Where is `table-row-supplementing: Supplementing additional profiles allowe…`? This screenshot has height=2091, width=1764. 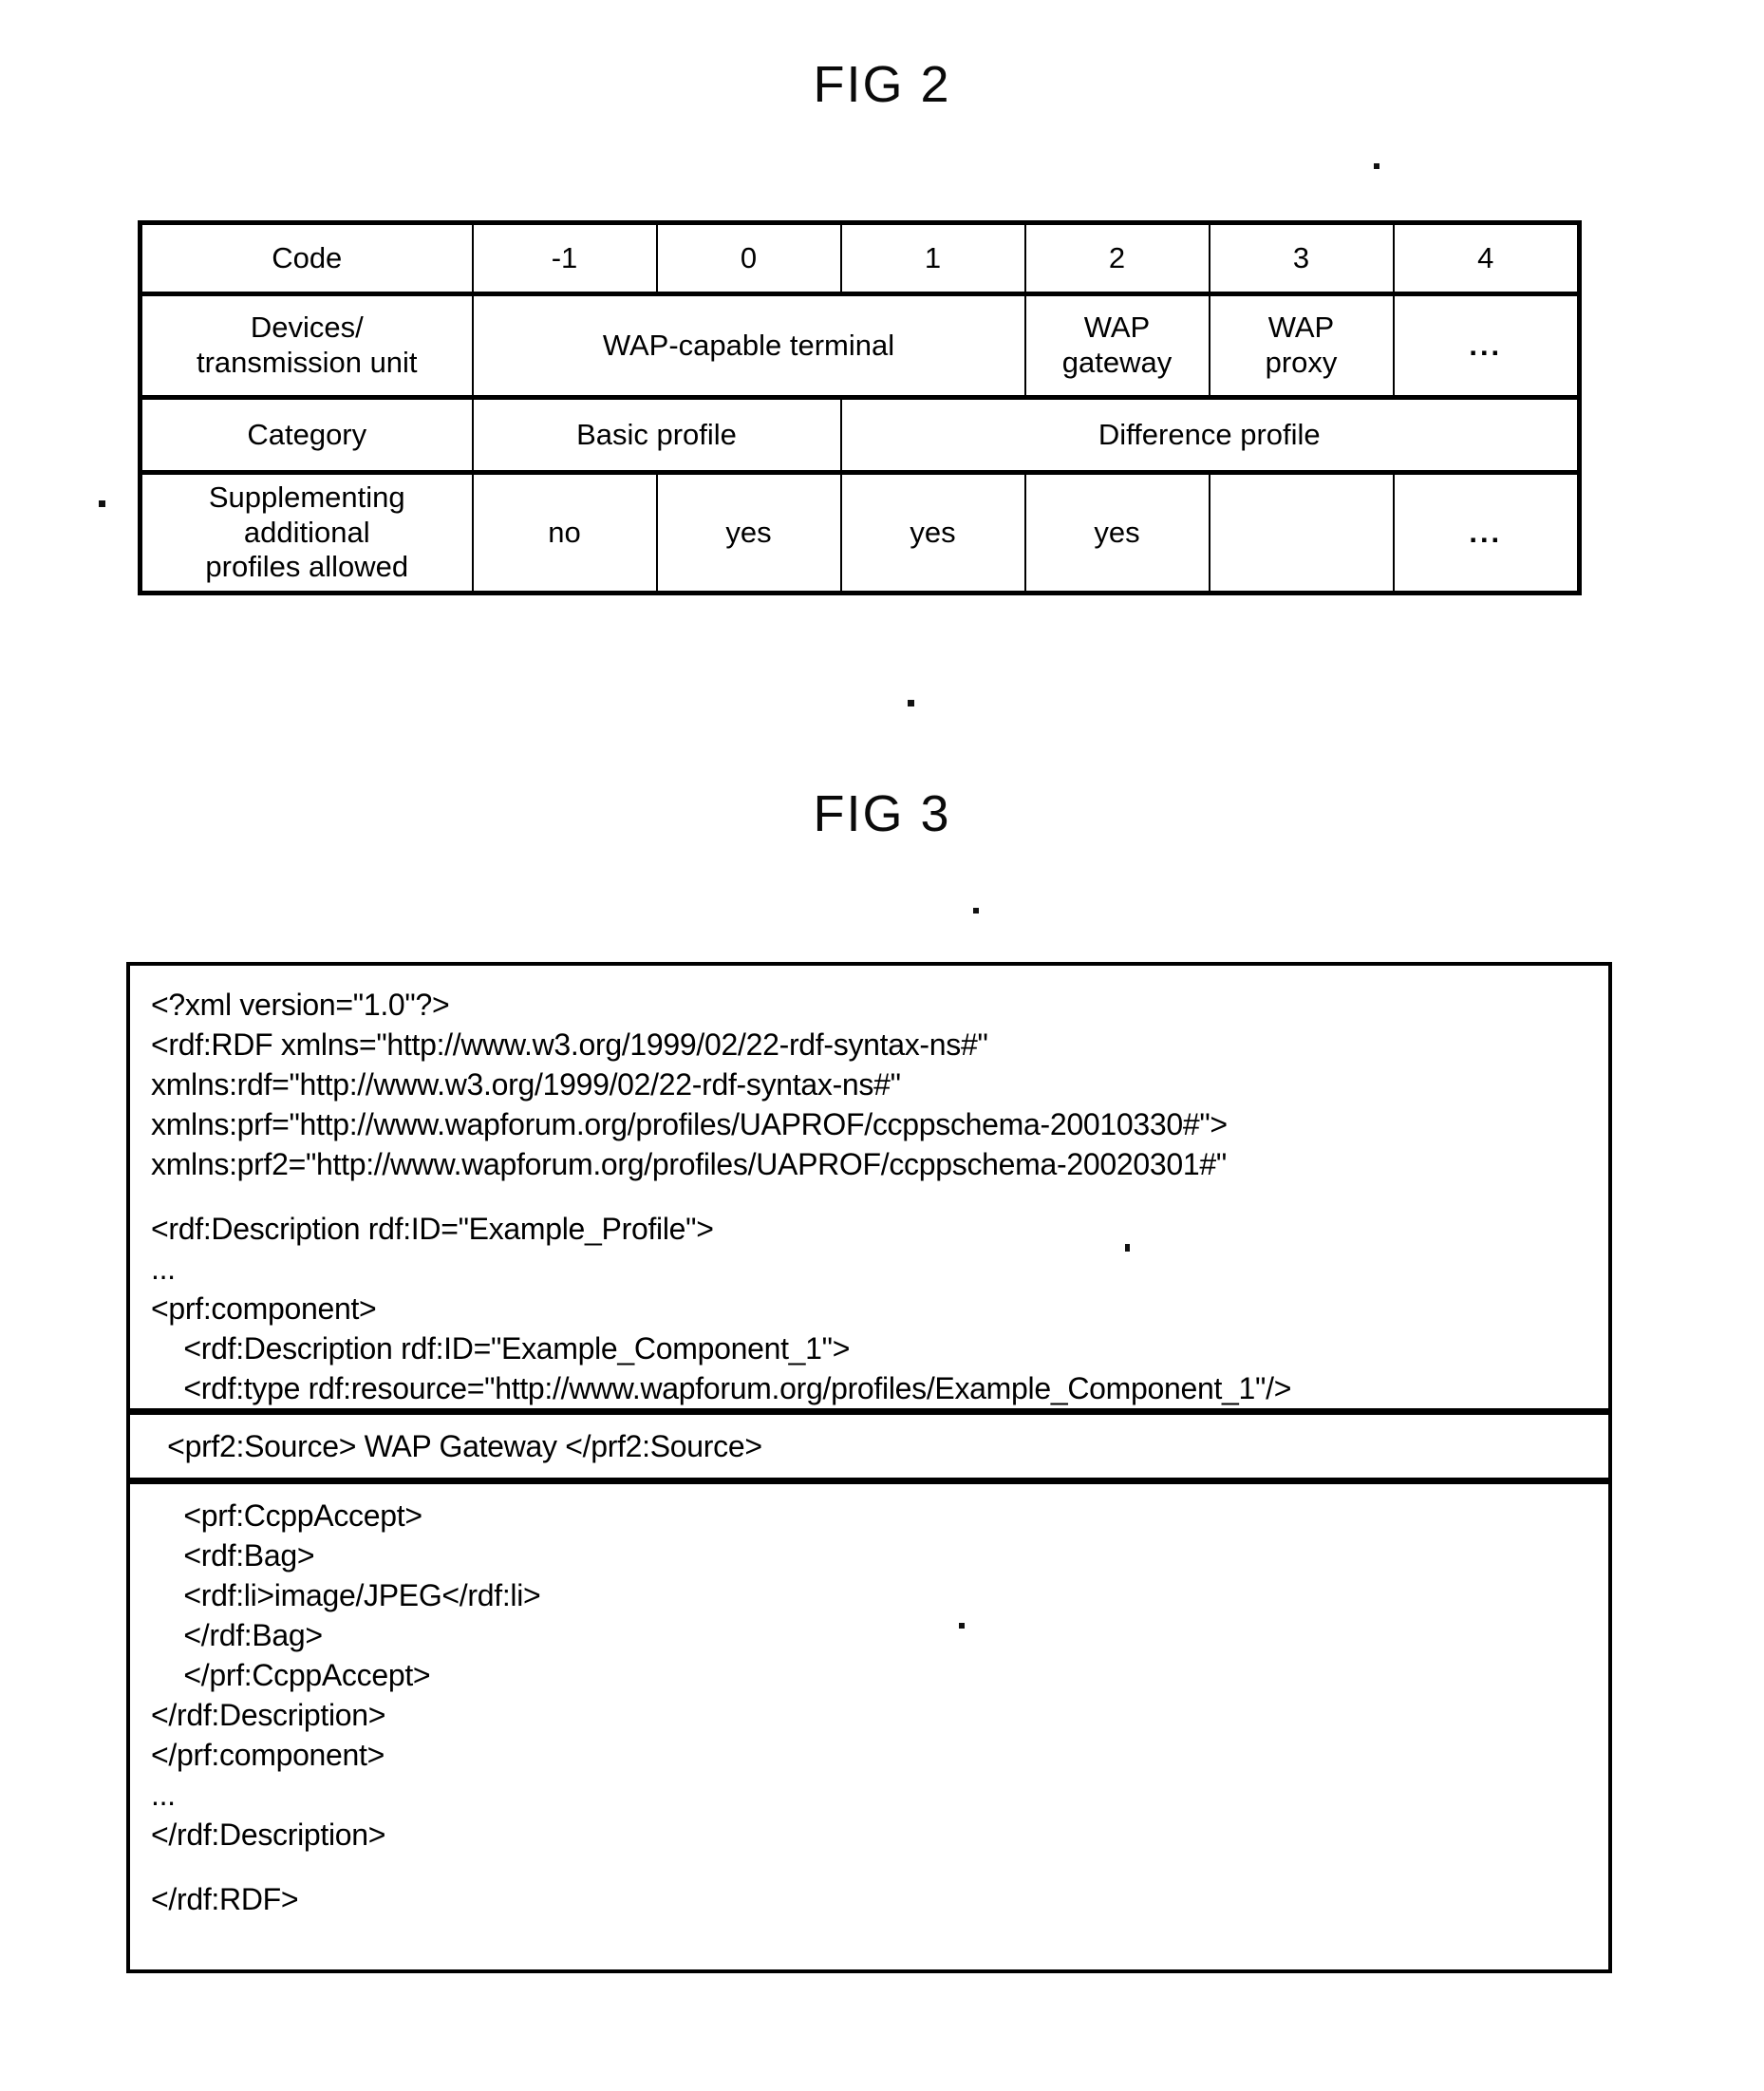
table-row-supplementing: Supplementing additional profiles allowe… is located at coordinates (860, 533).